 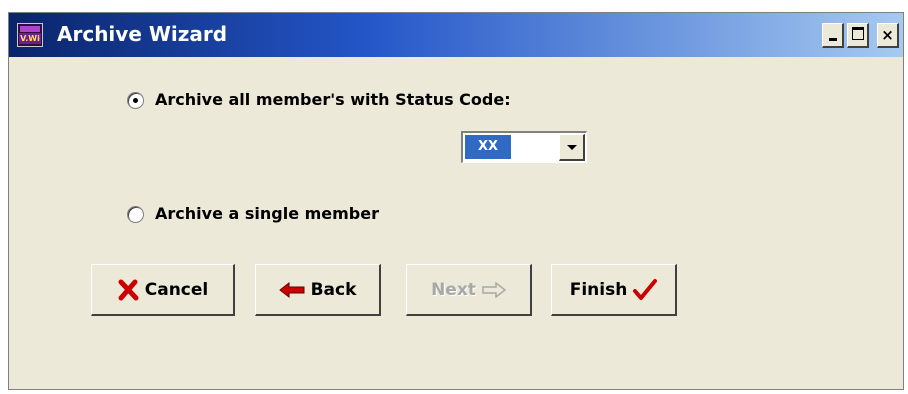 I want to click on back-button-content: Back, so click(x=317, y=289).